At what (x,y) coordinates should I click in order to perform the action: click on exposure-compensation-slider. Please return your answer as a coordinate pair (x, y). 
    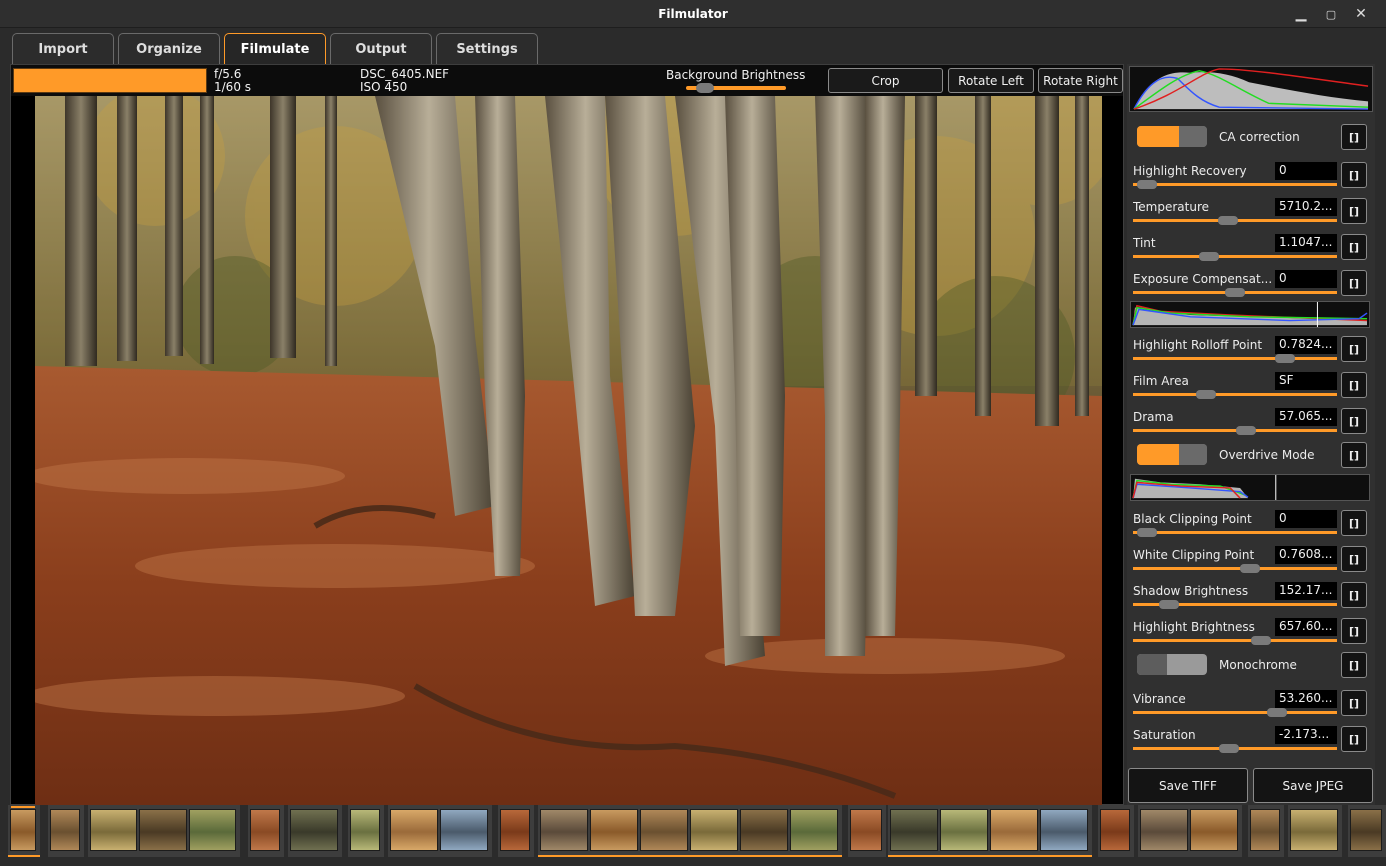
    Looking at the image, I should click on (1235, 292).